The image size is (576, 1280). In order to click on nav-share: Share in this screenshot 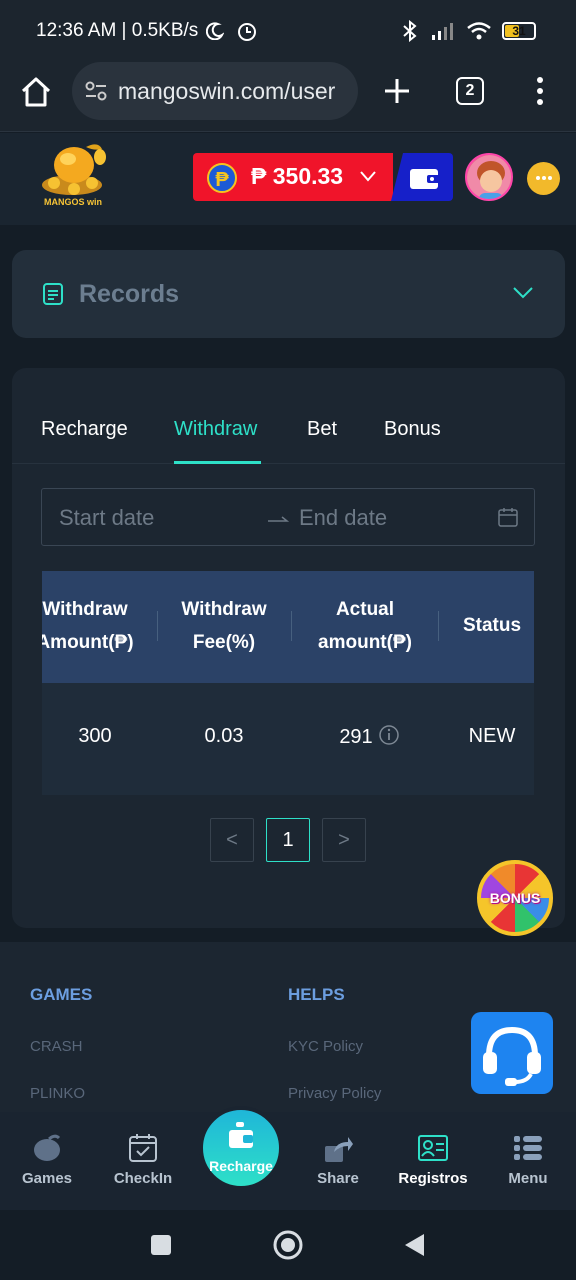, I will do `click(338, 1161)`.